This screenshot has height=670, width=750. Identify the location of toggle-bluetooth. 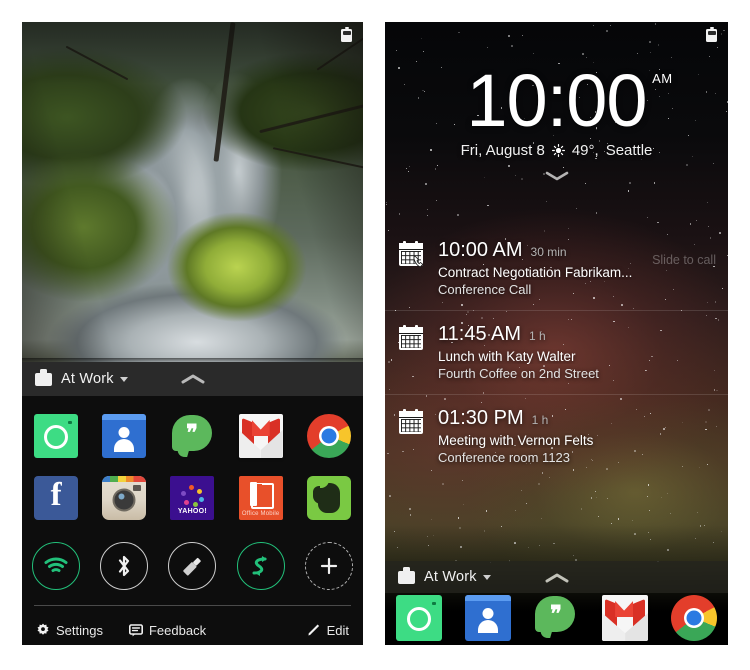
(124, 566).